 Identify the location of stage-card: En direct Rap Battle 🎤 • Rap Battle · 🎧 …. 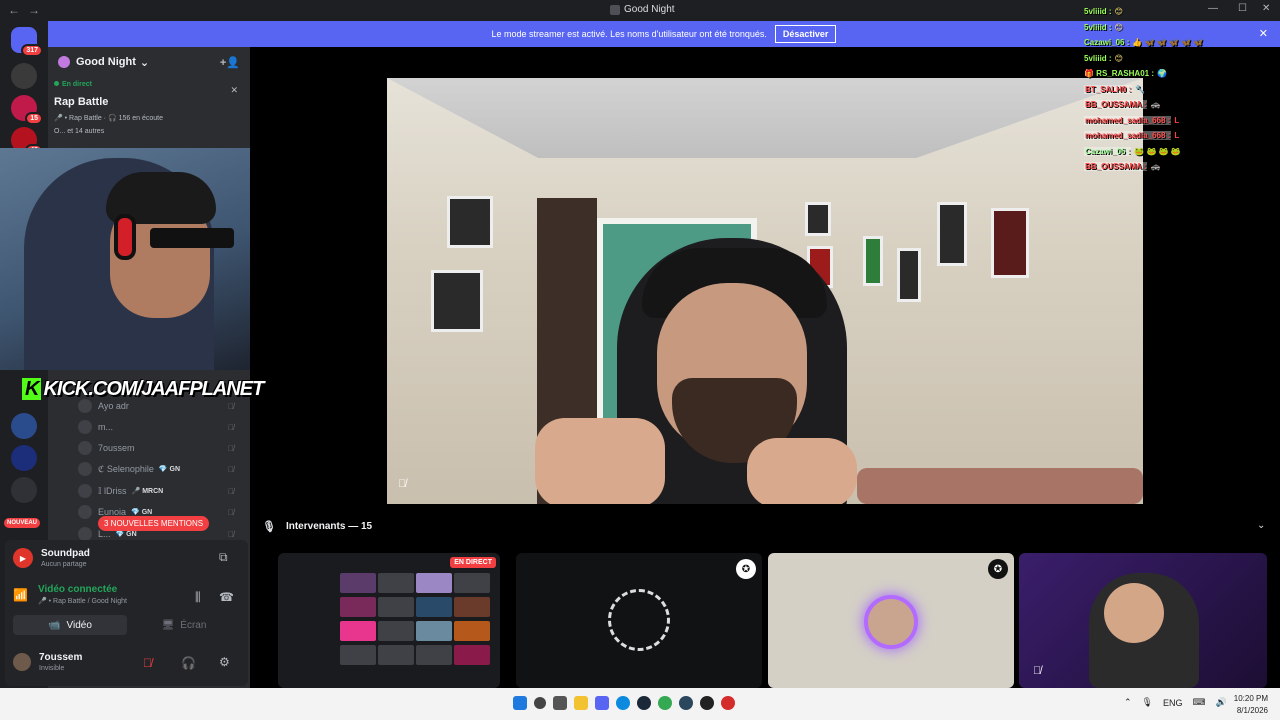
(149, 119).